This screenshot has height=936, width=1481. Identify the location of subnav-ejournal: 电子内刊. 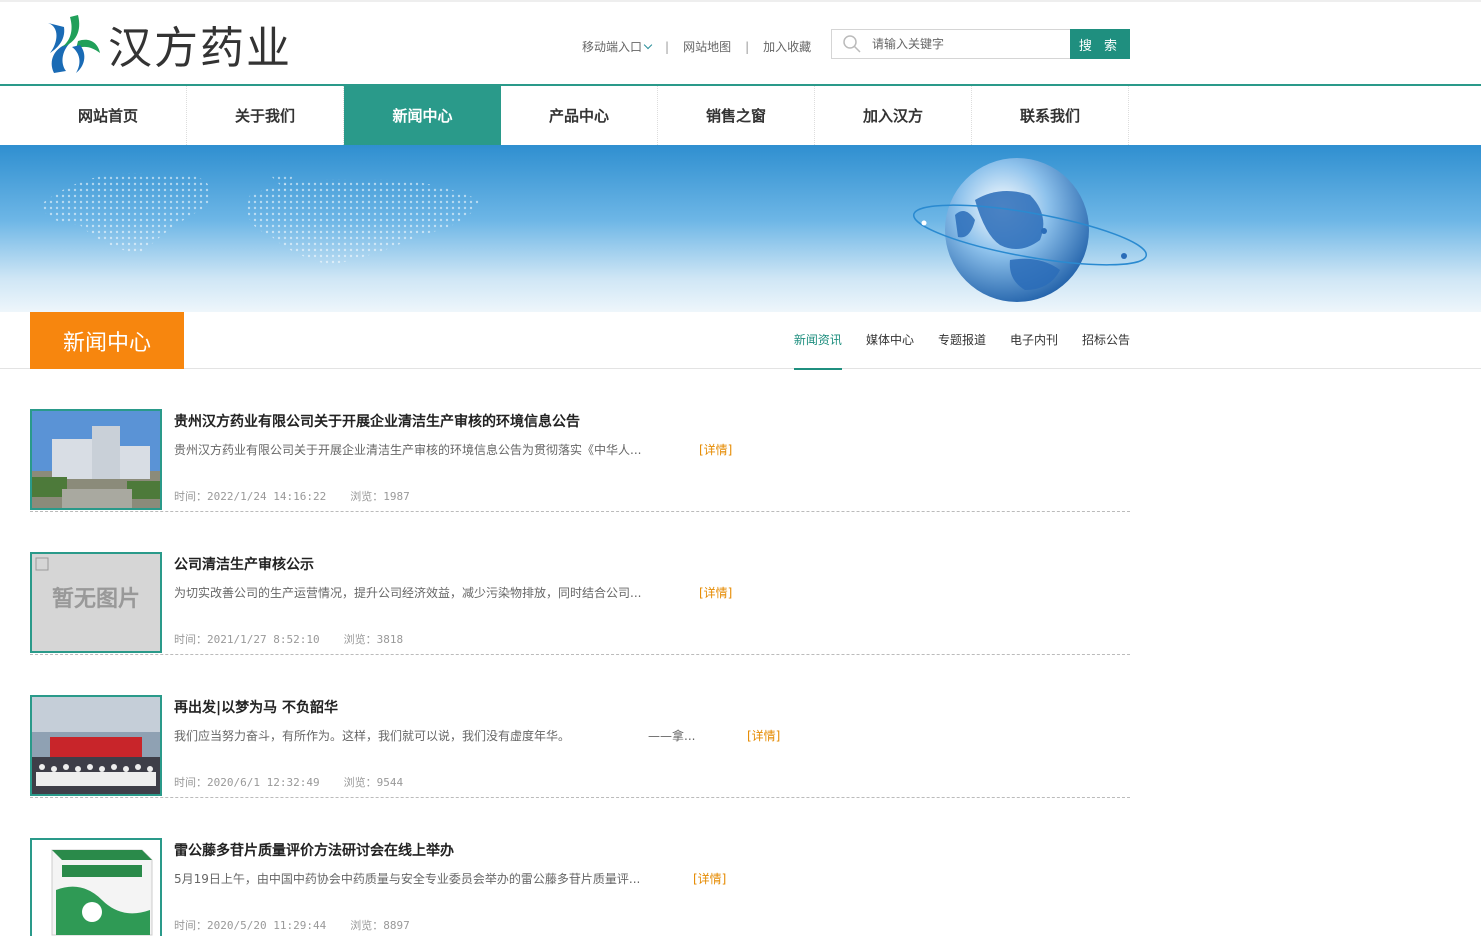
(1034, 340).